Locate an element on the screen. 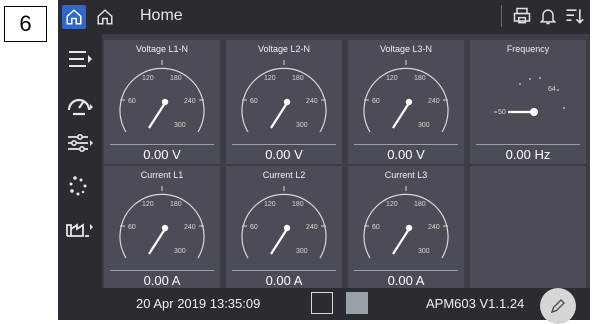 This screenshot has height=324, width=593. sidebar-item-dots is located at coordinates (80, 187).